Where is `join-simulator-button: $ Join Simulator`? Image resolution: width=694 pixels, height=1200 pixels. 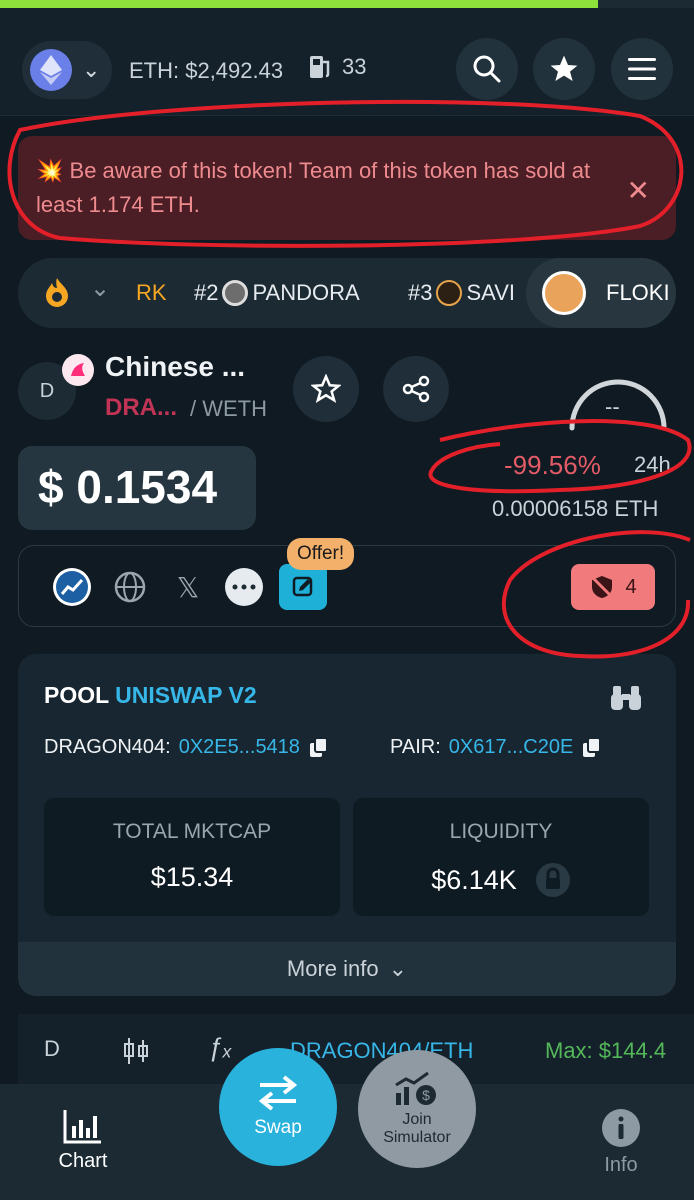
join-simulator-button: $ Join Simulator is located at coordinates (417, 1109).